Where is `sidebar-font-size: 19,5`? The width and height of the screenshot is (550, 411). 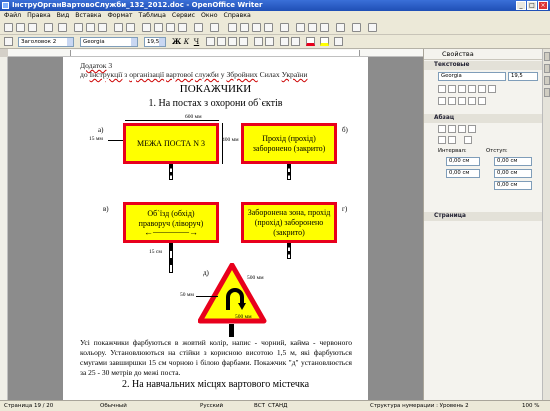
sidebar-font-size: 19,5 is located at coordinates (523, 76).